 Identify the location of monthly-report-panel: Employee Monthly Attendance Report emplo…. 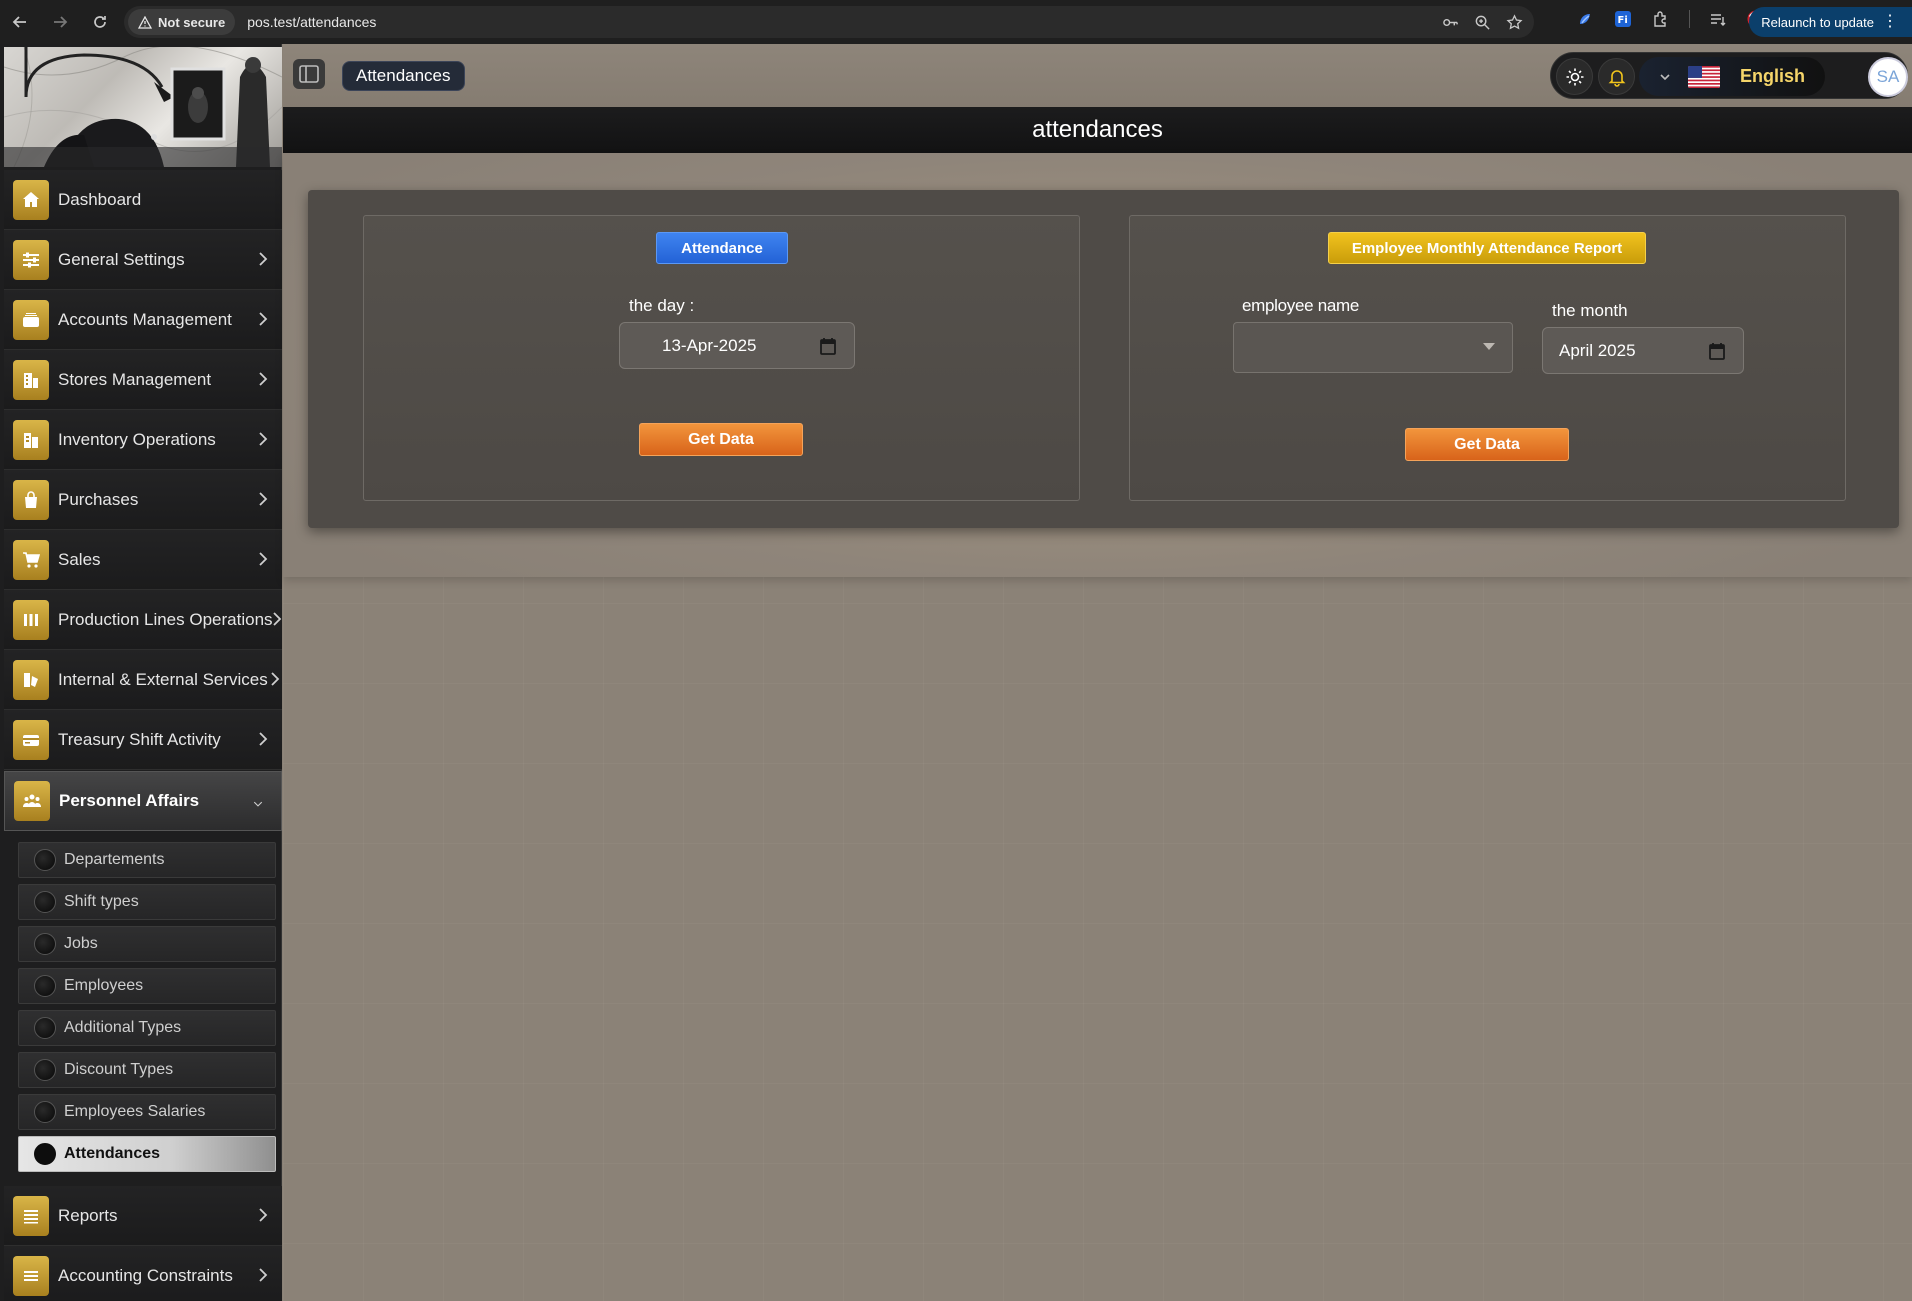
(1487, 358).